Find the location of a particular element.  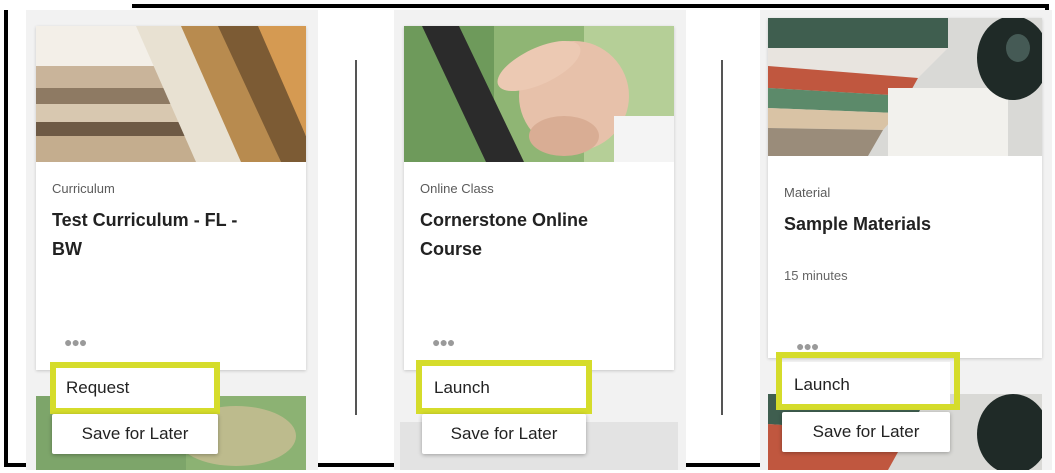

card-thumbnail-tablet is located at coordinates (539, 94).